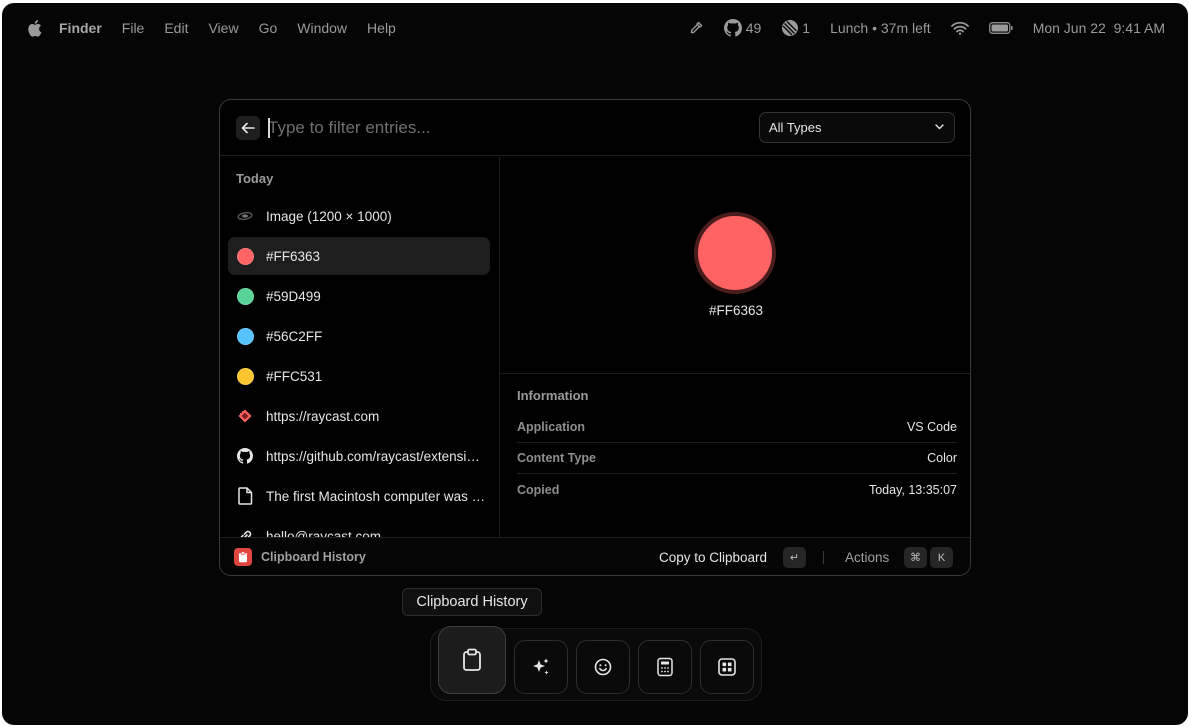 The width and height of the screenshot is (1190, 727). What do you see at coordinates (736, 310) in the screenshot?
I see `color-swatch-label: #FF6363` at bounding box center [736, 310].